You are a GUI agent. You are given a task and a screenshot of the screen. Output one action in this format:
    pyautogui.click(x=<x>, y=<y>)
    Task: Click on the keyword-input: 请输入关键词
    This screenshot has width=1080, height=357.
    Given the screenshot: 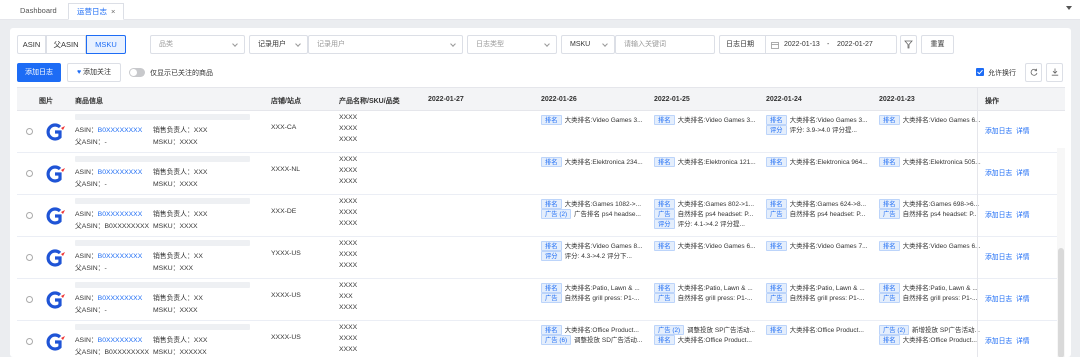 What is the action you would take?
    pyautogui.click(x=665, y=44)
    